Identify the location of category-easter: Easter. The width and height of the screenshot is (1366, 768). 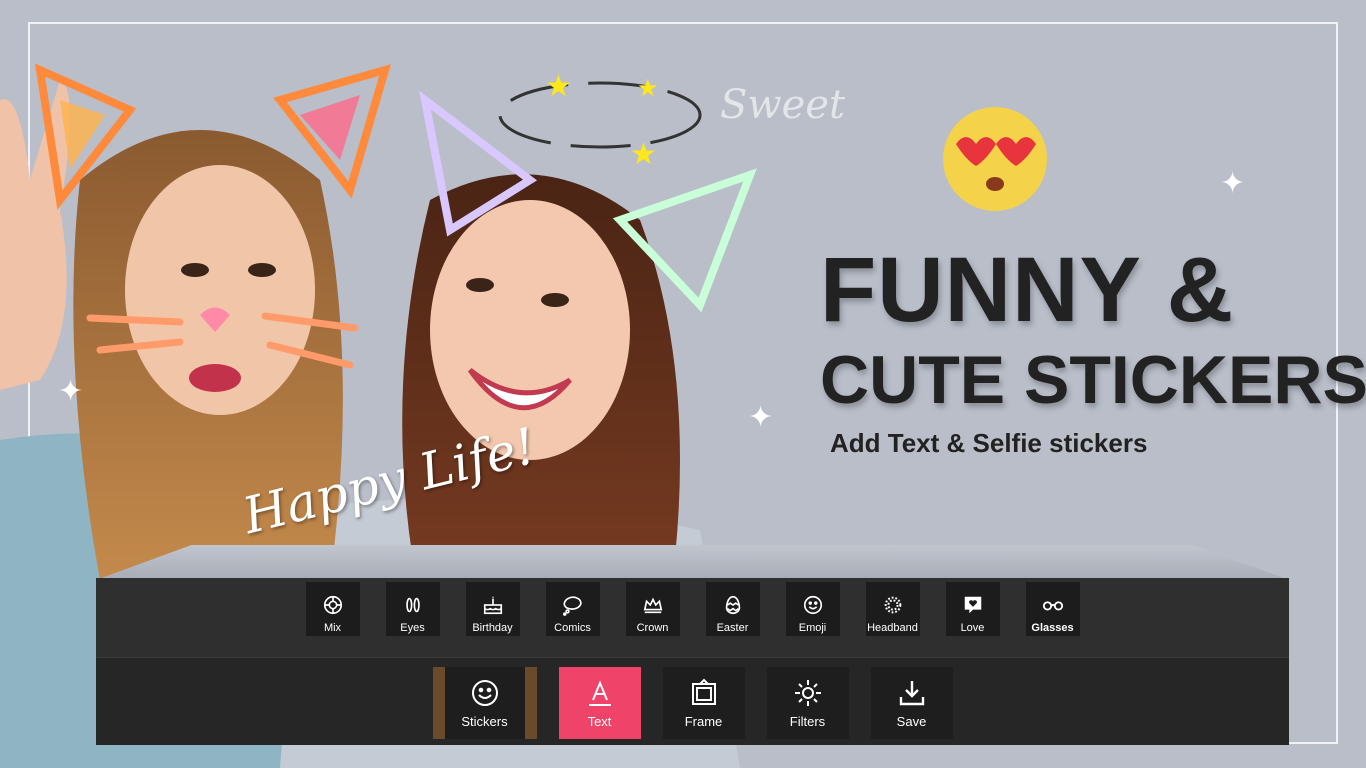
(732, 609).